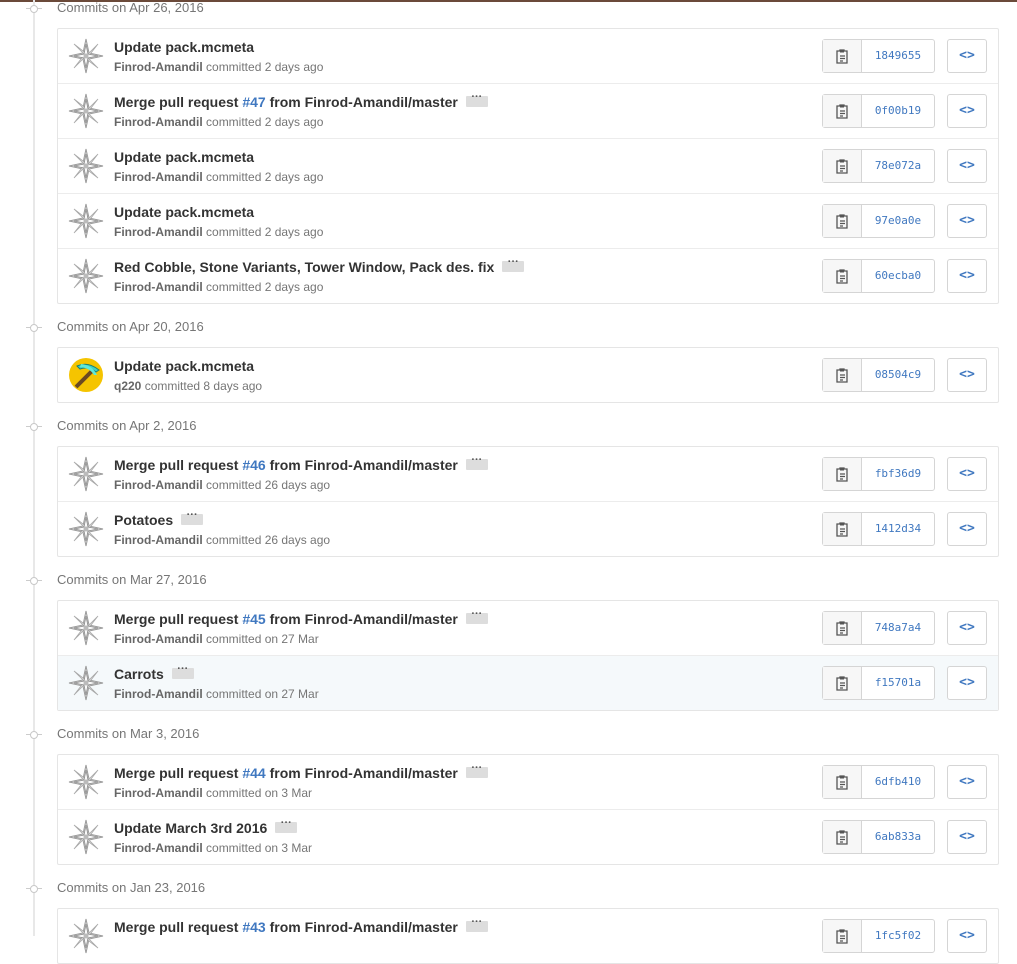 This screenshot has height=964, width=1017. Describe the element at coordinates (898, 628) in the screenshot. I see `commit-sha-link: 748a7a4` at that location.